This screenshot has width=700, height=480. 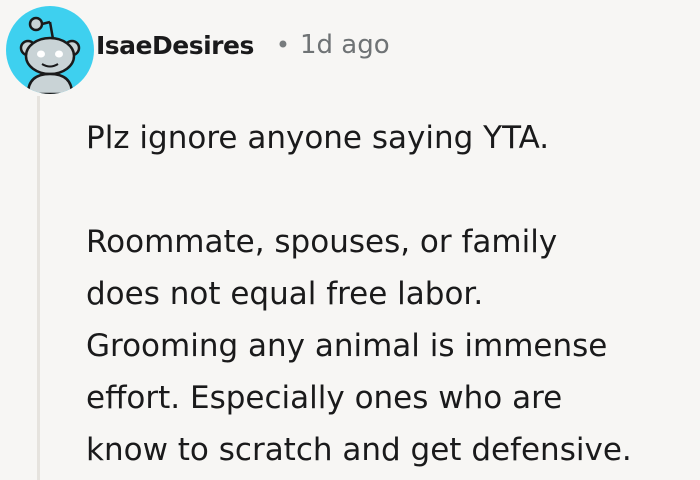 What do you see at coordinates (345, 45) in the screenshot?
I see `timestamp: 1d ago` at bounding box center [345, 45].